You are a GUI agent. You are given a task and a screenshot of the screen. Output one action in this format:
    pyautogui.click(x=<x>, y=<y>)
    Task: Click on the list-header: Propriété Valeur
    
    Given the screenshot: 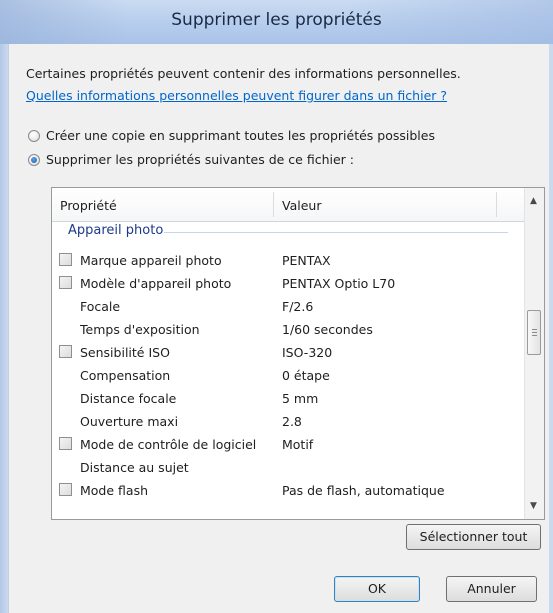 What is the action you would take?
    pyautogui.click(x=288, y=205)
    